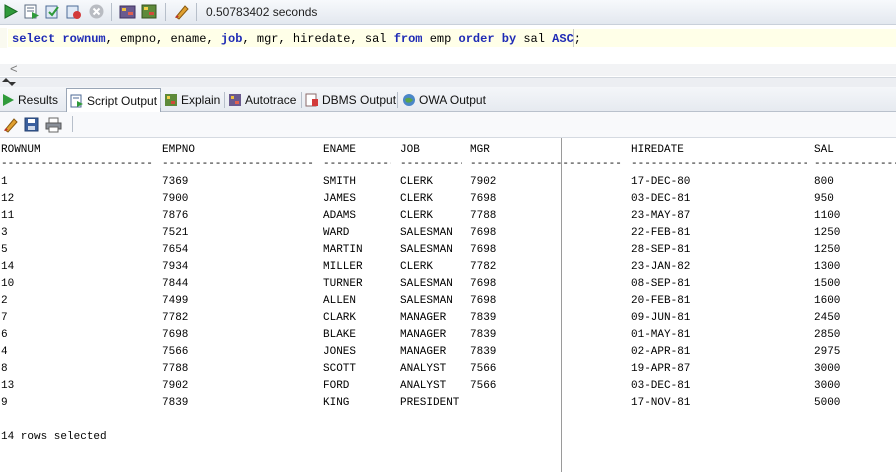  What do you see at coordinates (661, 301) in the screenshot?
I see `table-row-hiredate: 20-FEB-81` at bounding box center [661, 301].